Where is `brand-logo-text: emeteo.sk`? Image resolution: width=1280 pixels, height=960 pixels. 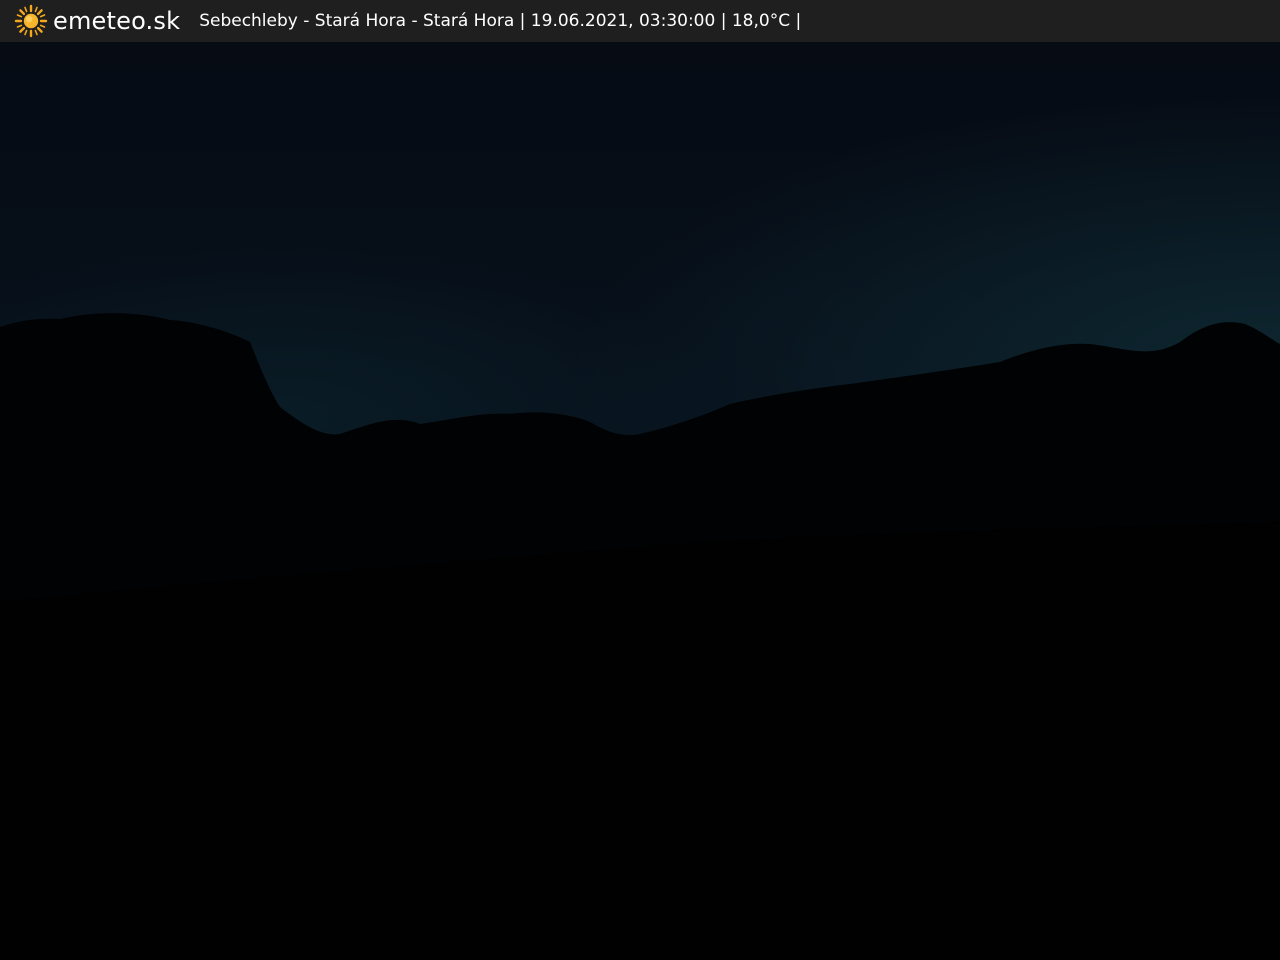 brand-logo-text: emeteo.sk is located at coordinates (117, 21).